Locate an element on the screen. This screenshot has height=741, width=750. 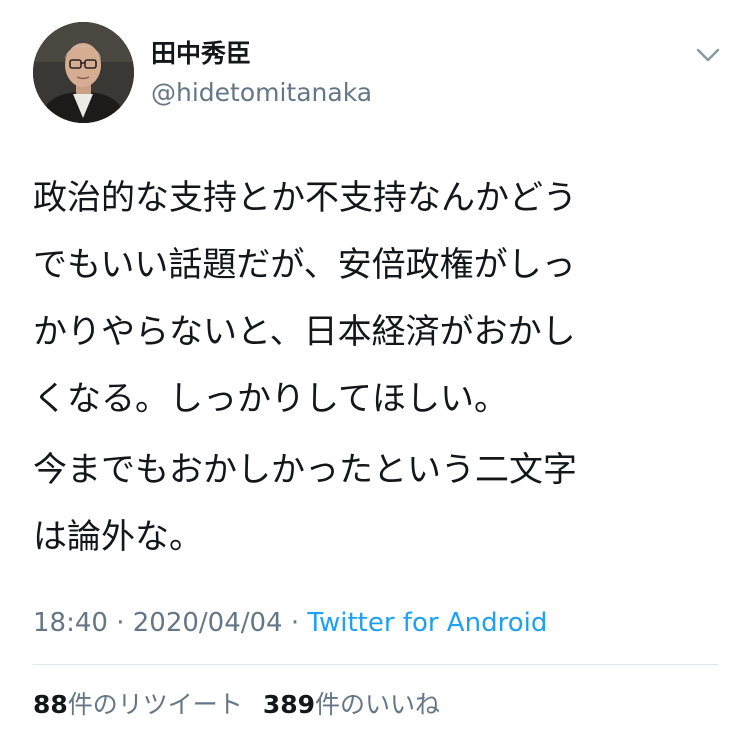
retweets-stat: 88件のリツイート is located at coordinates (138, 704).